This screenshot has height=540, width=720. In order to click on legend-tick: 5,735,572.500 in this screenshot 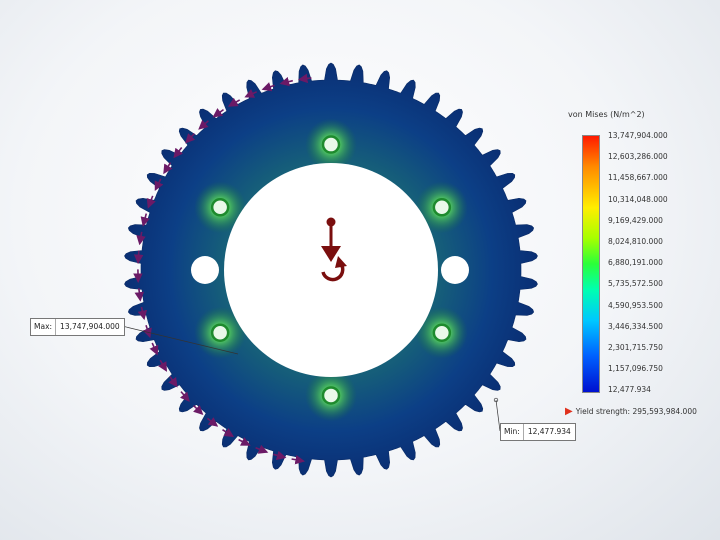, I will do `click(635, 284)`.